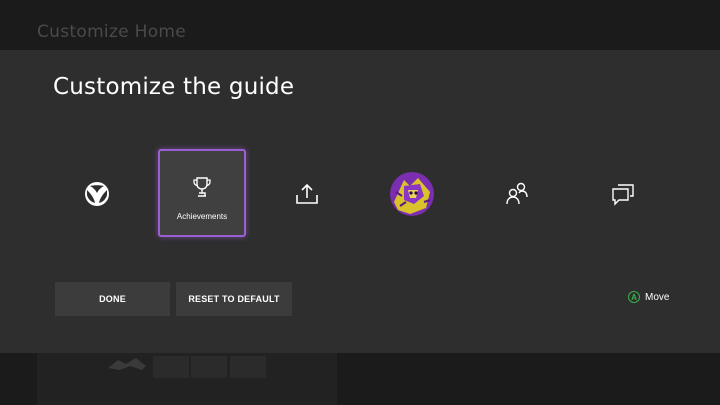 The image size is (720, 405). I want to click on done-button: DONE, so click(112, 299).